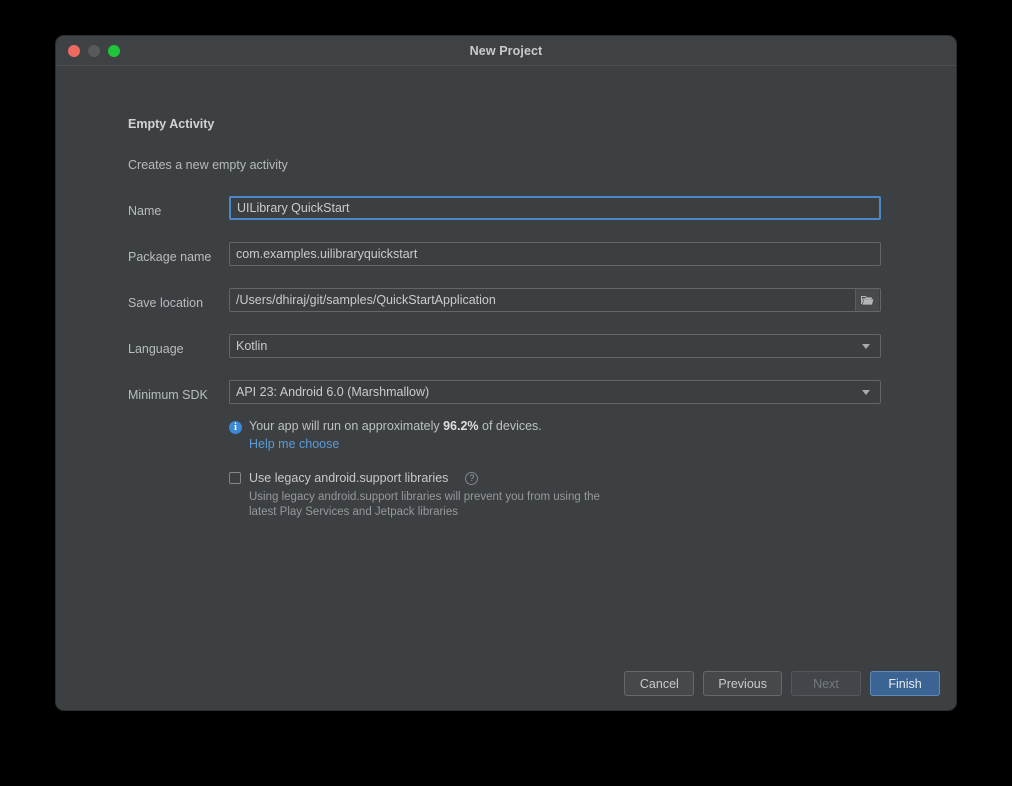 The image size is (1012, 786). I want to click on previous-button: Previous, so click(742, 683).